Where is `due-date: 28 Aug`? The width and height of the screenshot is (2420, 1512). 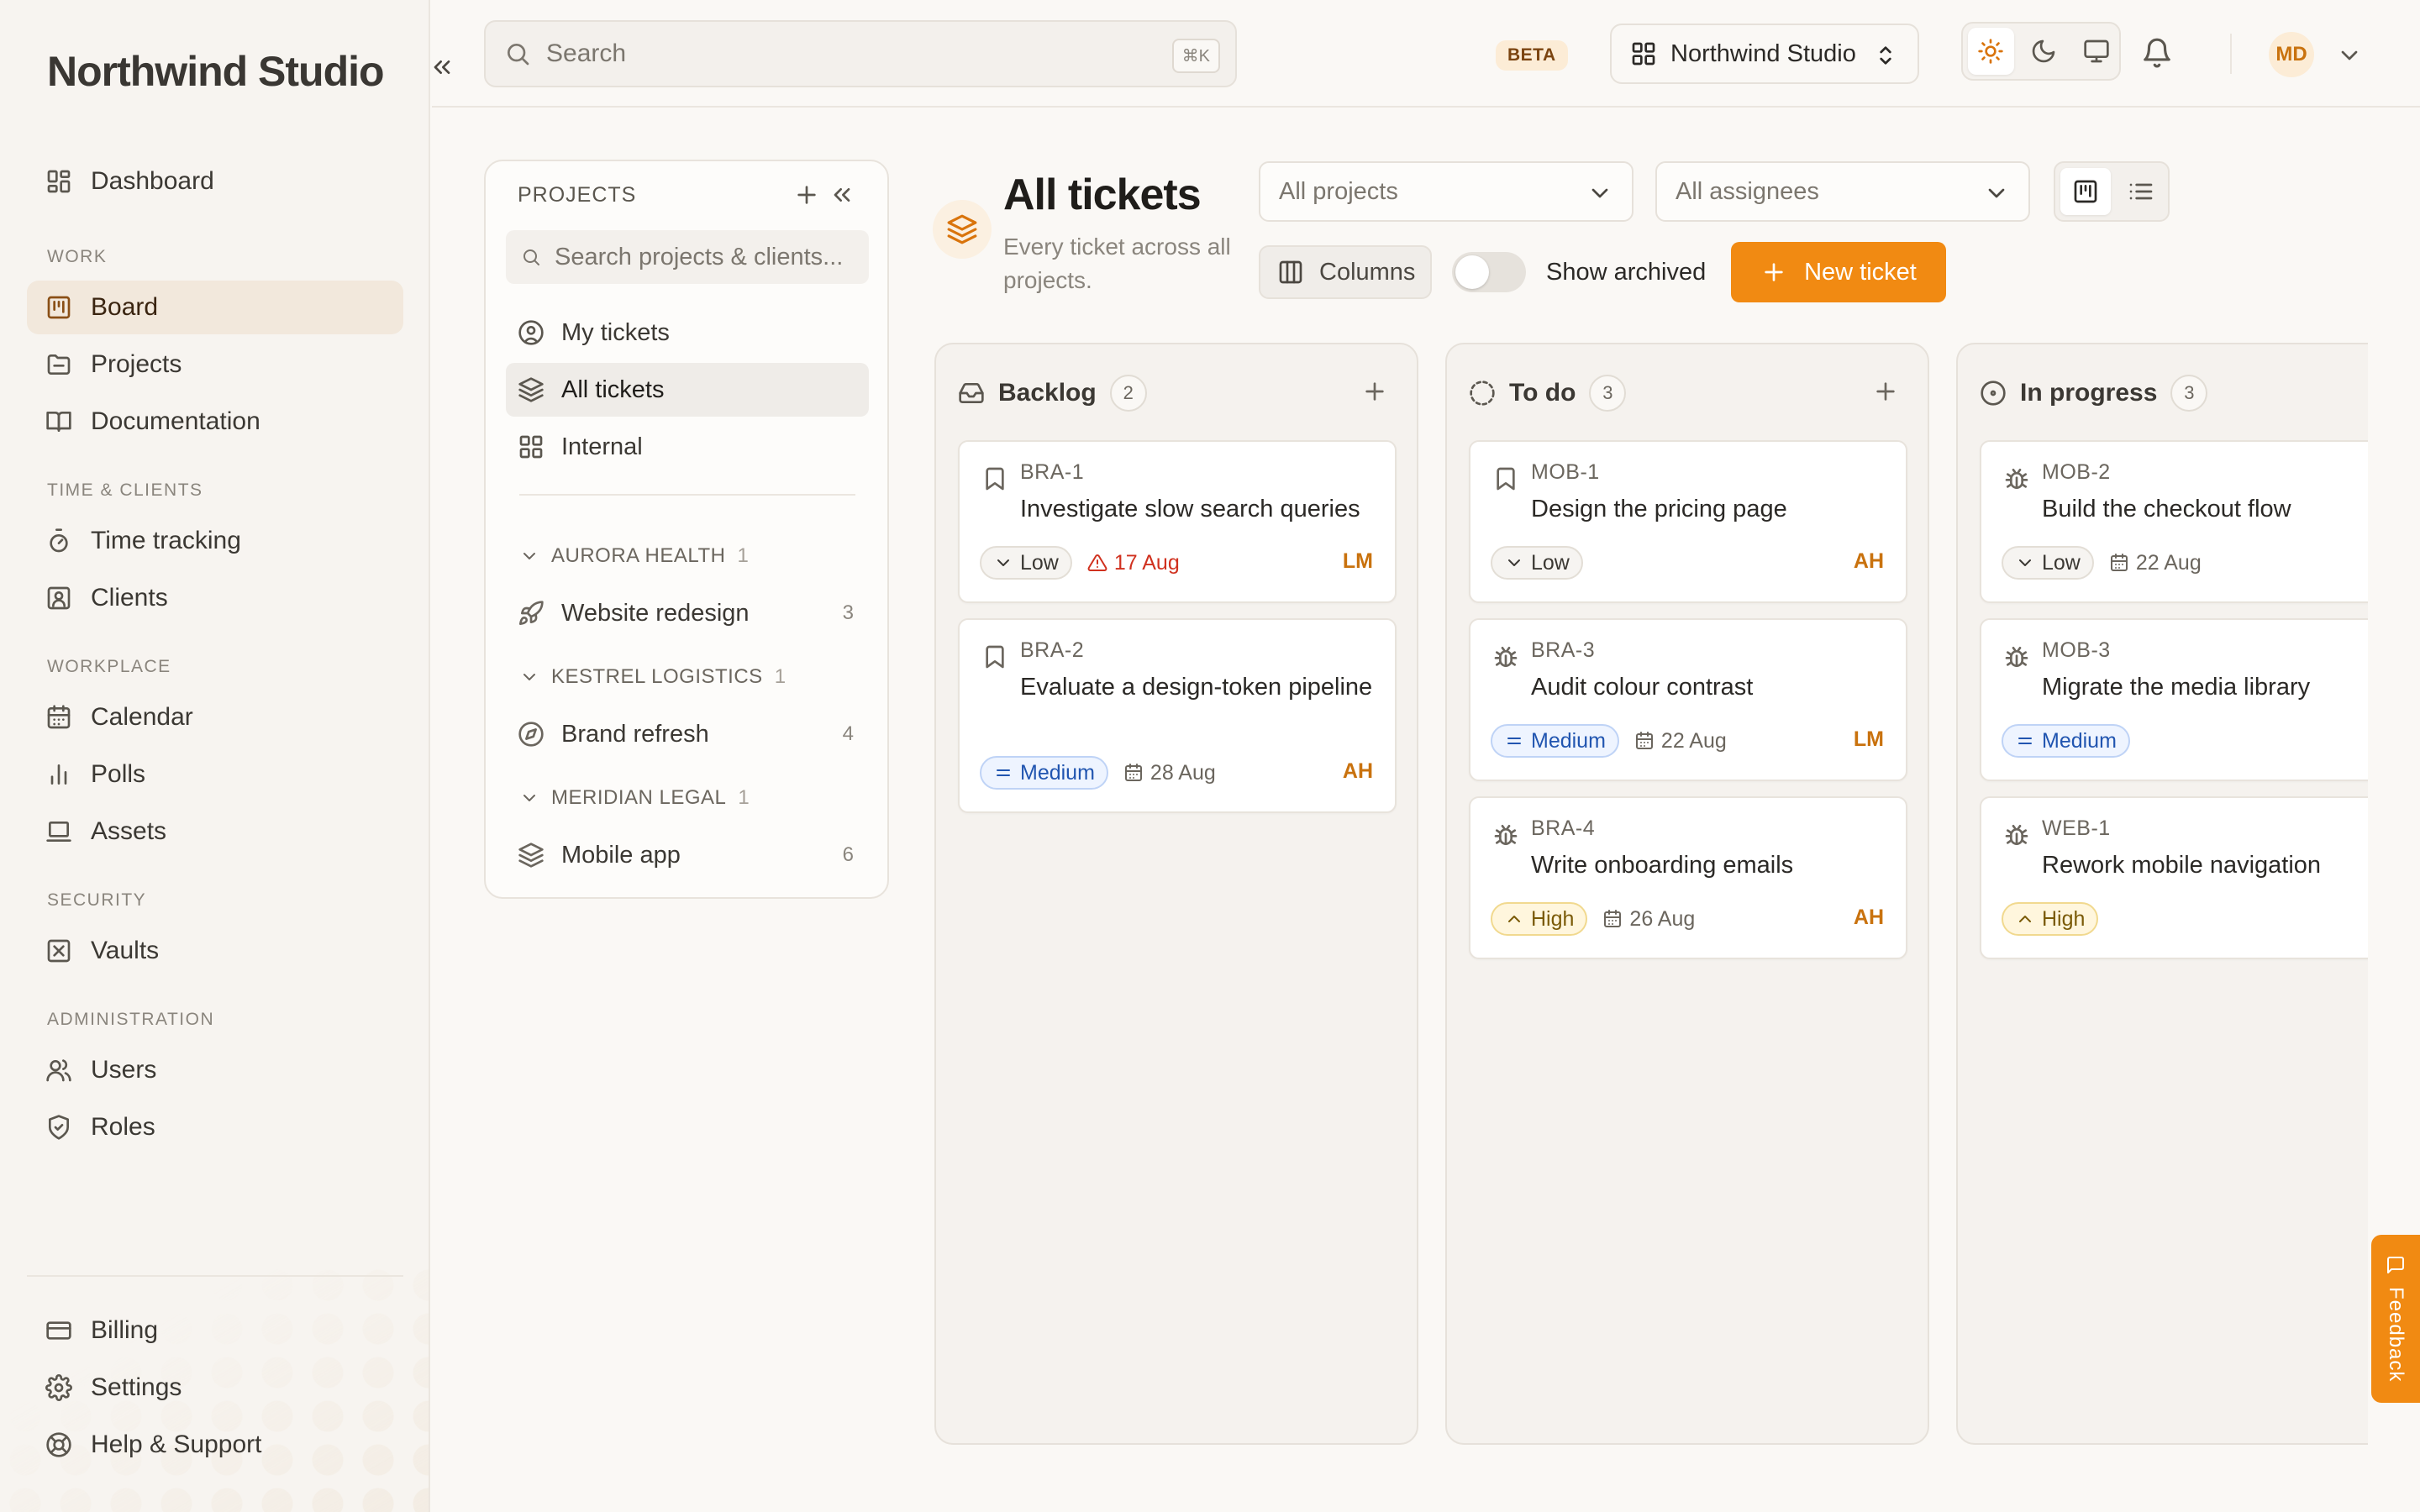 due-date: 28 Aug is located at coordinates (1169, 773).